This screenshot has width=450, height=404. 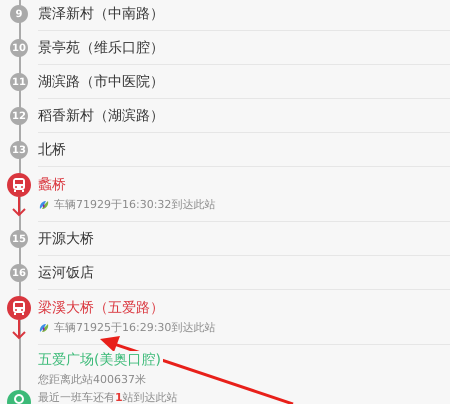 I want to click on stop-number: 12, so click(x=19, y=116).